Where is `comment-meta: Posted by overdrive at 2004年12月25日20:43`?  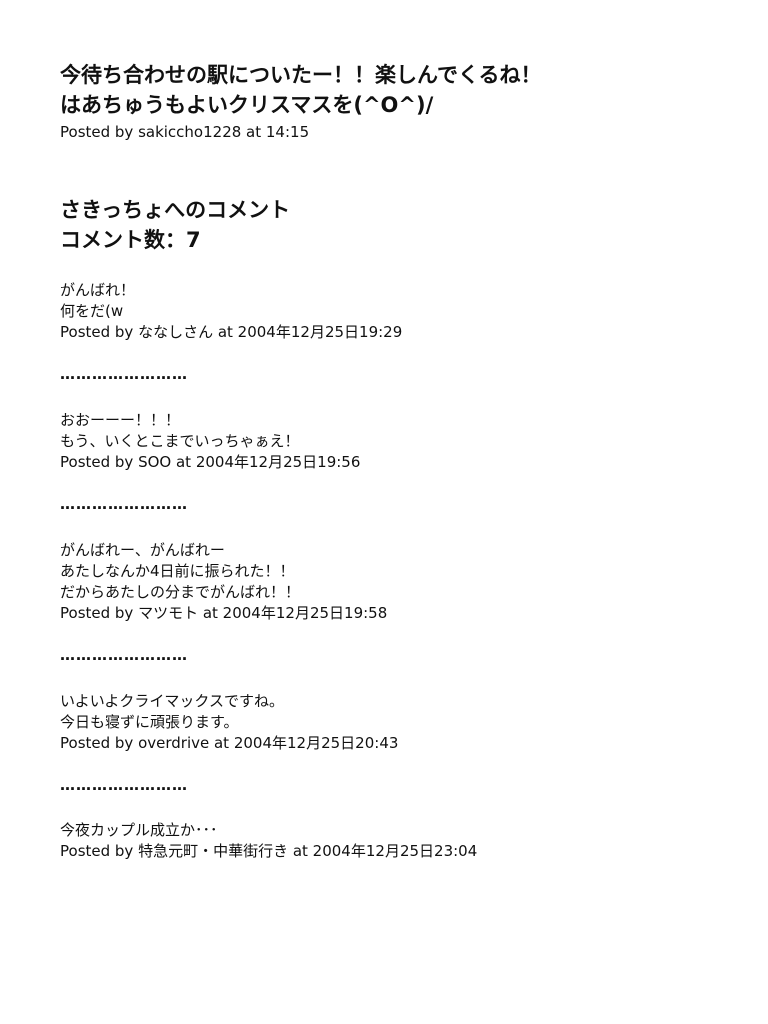 comment-meta: Posted by overdrive at 2004年12月25日20:43 is located at coordinates (229, 743).